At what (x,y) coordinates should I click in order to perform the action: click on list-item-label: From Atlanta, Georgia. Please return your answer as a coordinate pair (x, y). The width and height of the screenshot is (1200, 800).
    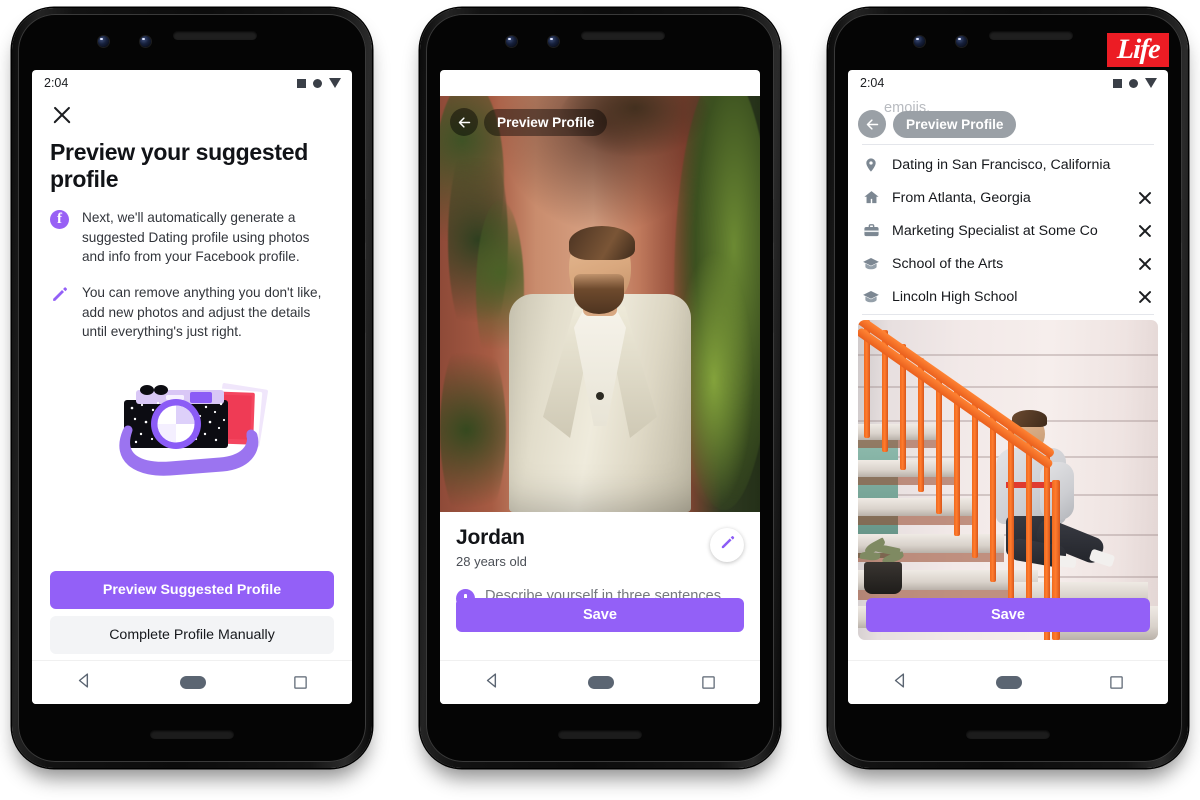
    Looking at the image, I should click on (961, 197).